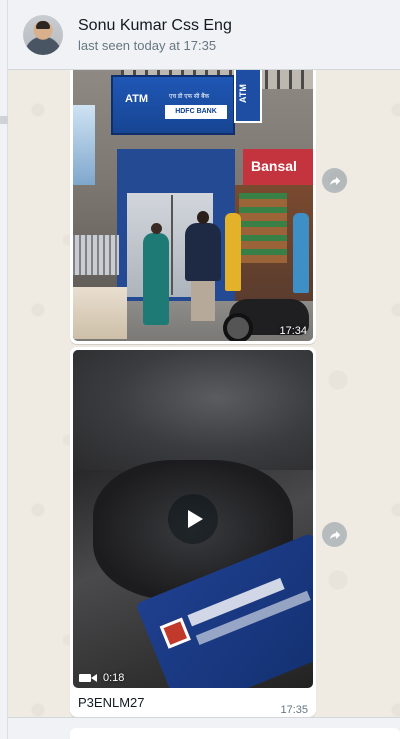 The width and height of the screenshot is (400, 739). I want to click on shop-sign: Bansal, so click(278, 167).